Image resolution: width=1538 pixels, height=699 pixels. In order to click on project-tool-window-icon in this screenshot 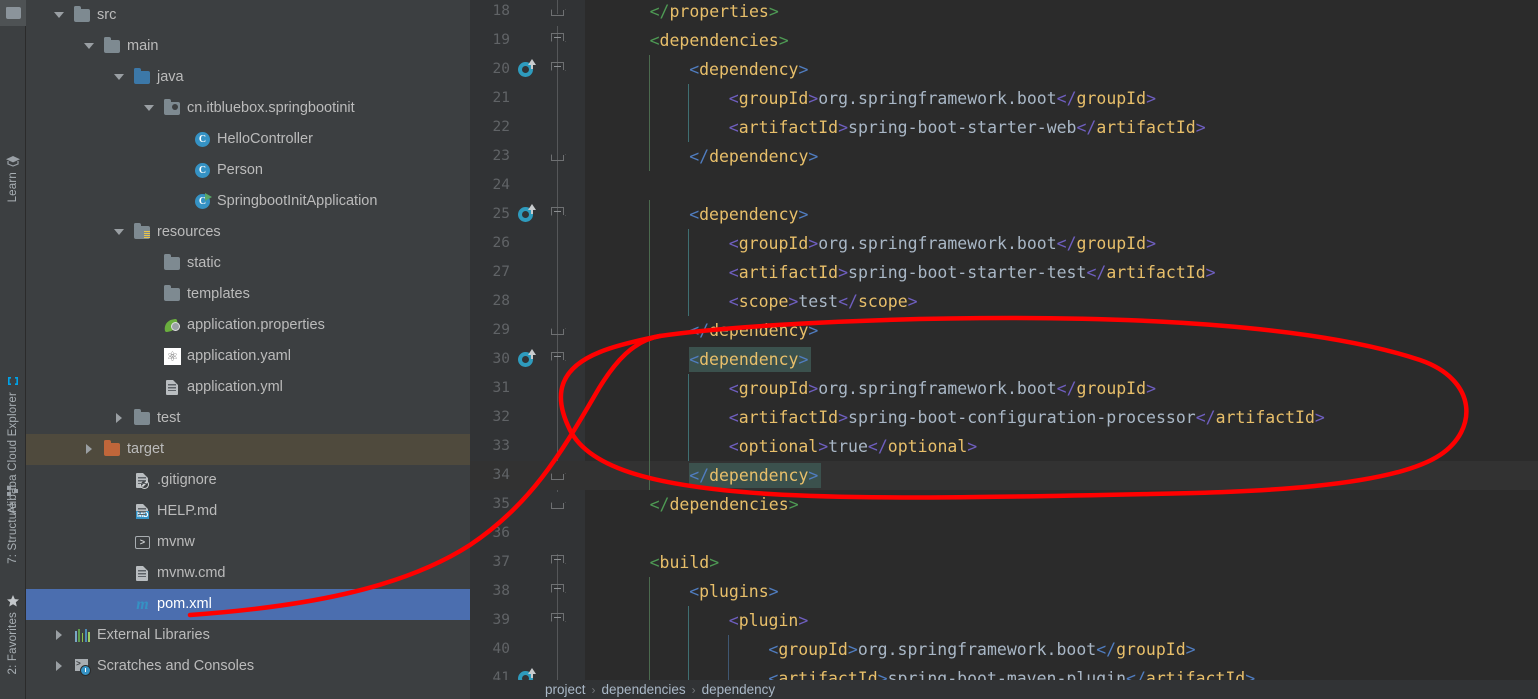, I will do `click(13, 13)`.